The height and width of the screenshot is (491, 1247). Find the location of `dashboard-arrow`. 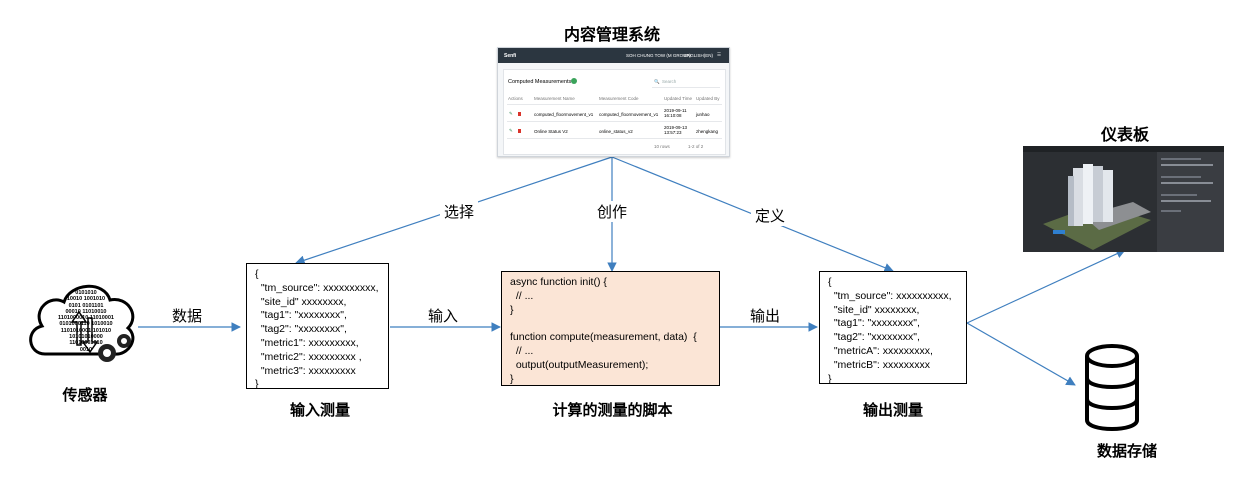

dashboard-arrow is located at coordinates (1046, 286).